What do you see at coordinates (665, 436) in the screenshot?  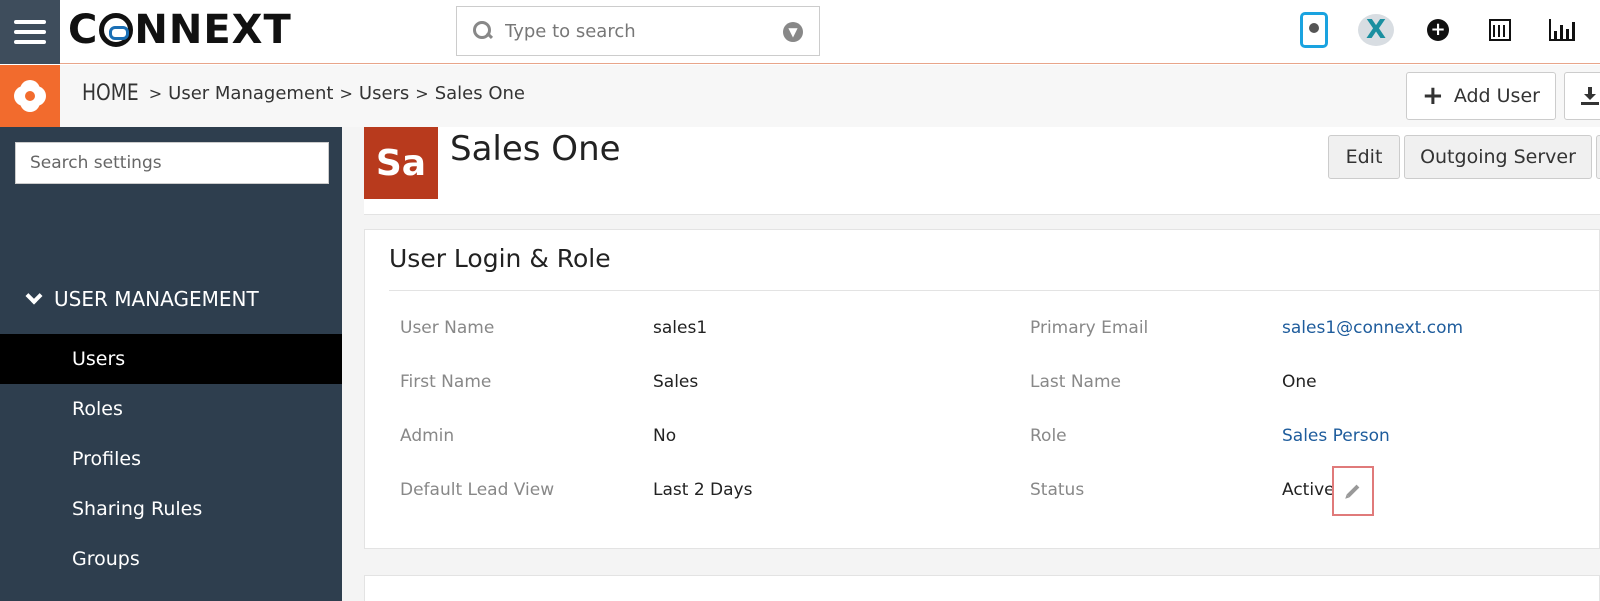 I see `admin-value: No` at bounding box center [665, 436].